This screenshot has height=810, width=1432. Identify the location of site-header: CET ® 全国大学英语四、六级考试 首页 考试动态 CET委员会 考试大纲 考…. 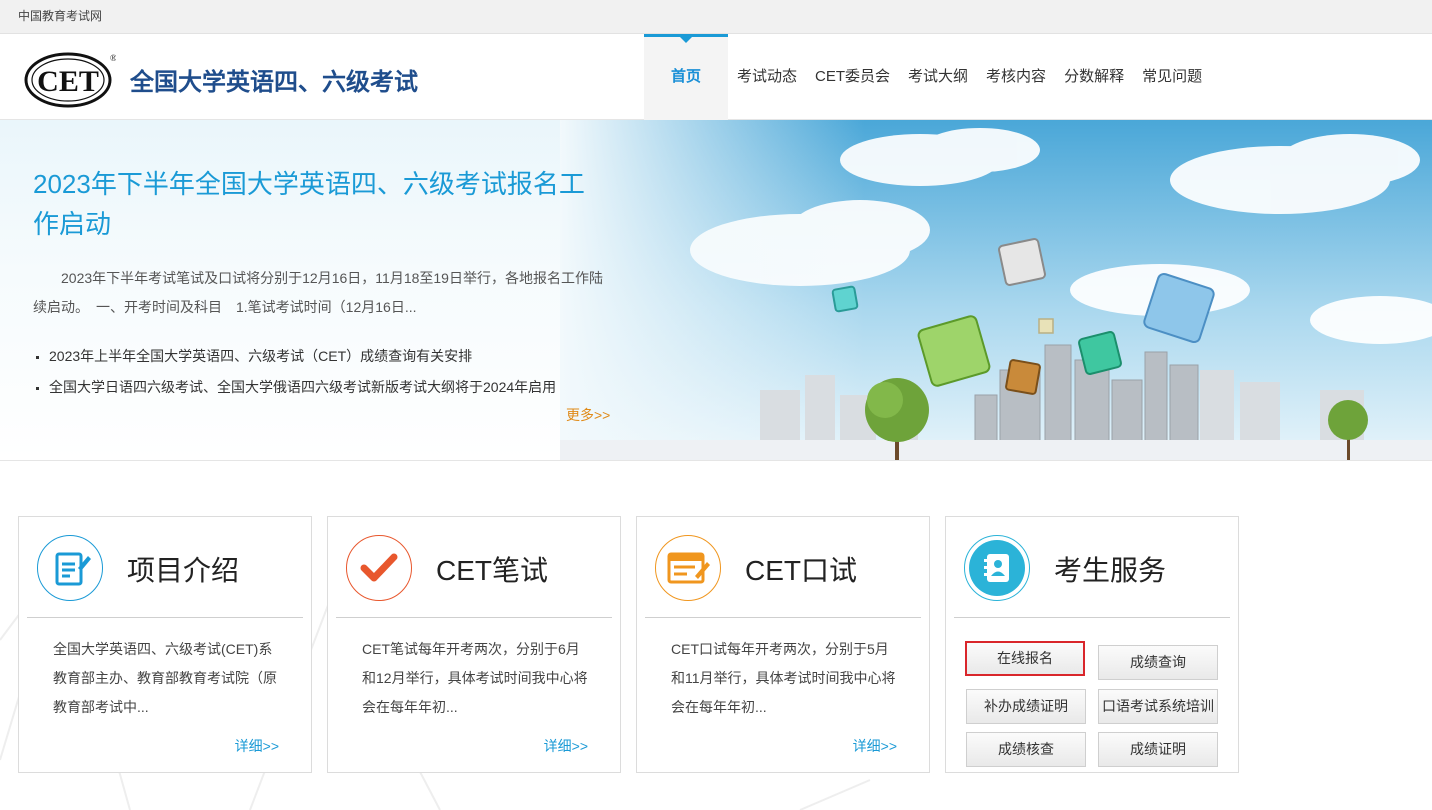
(716, 77).